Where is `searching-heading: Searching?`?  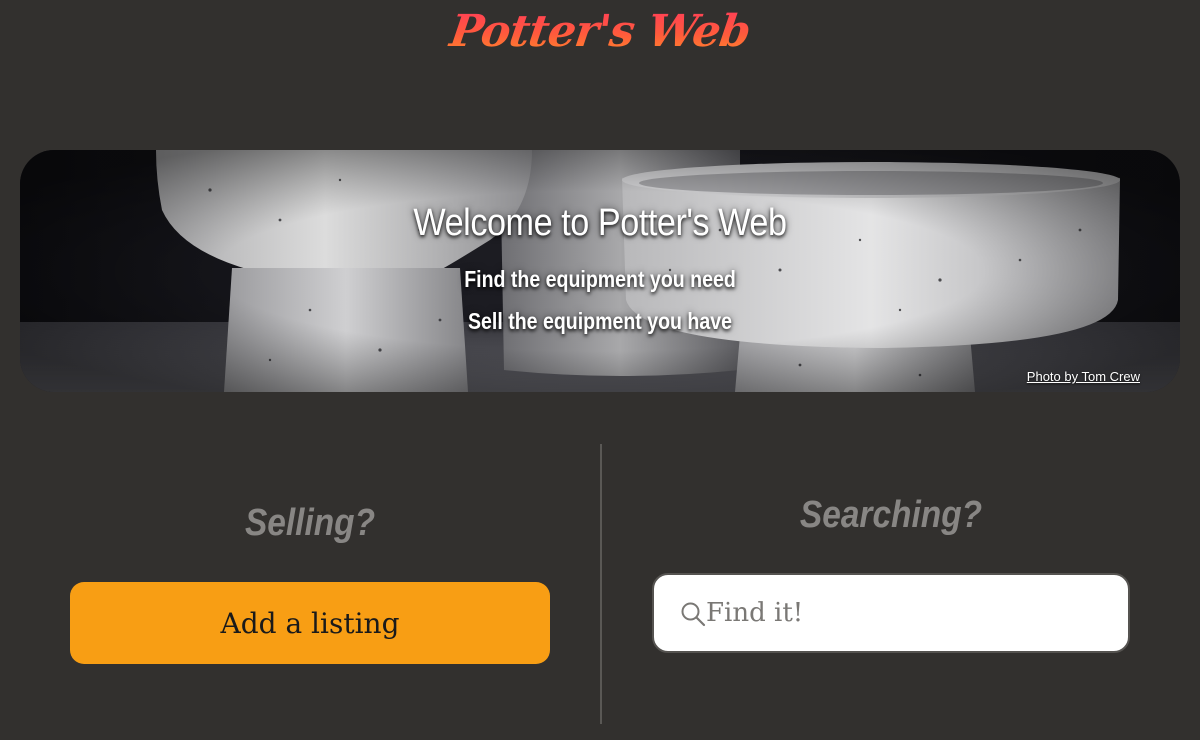 searching-heading: Searching? is located at coordinates (891, 515).